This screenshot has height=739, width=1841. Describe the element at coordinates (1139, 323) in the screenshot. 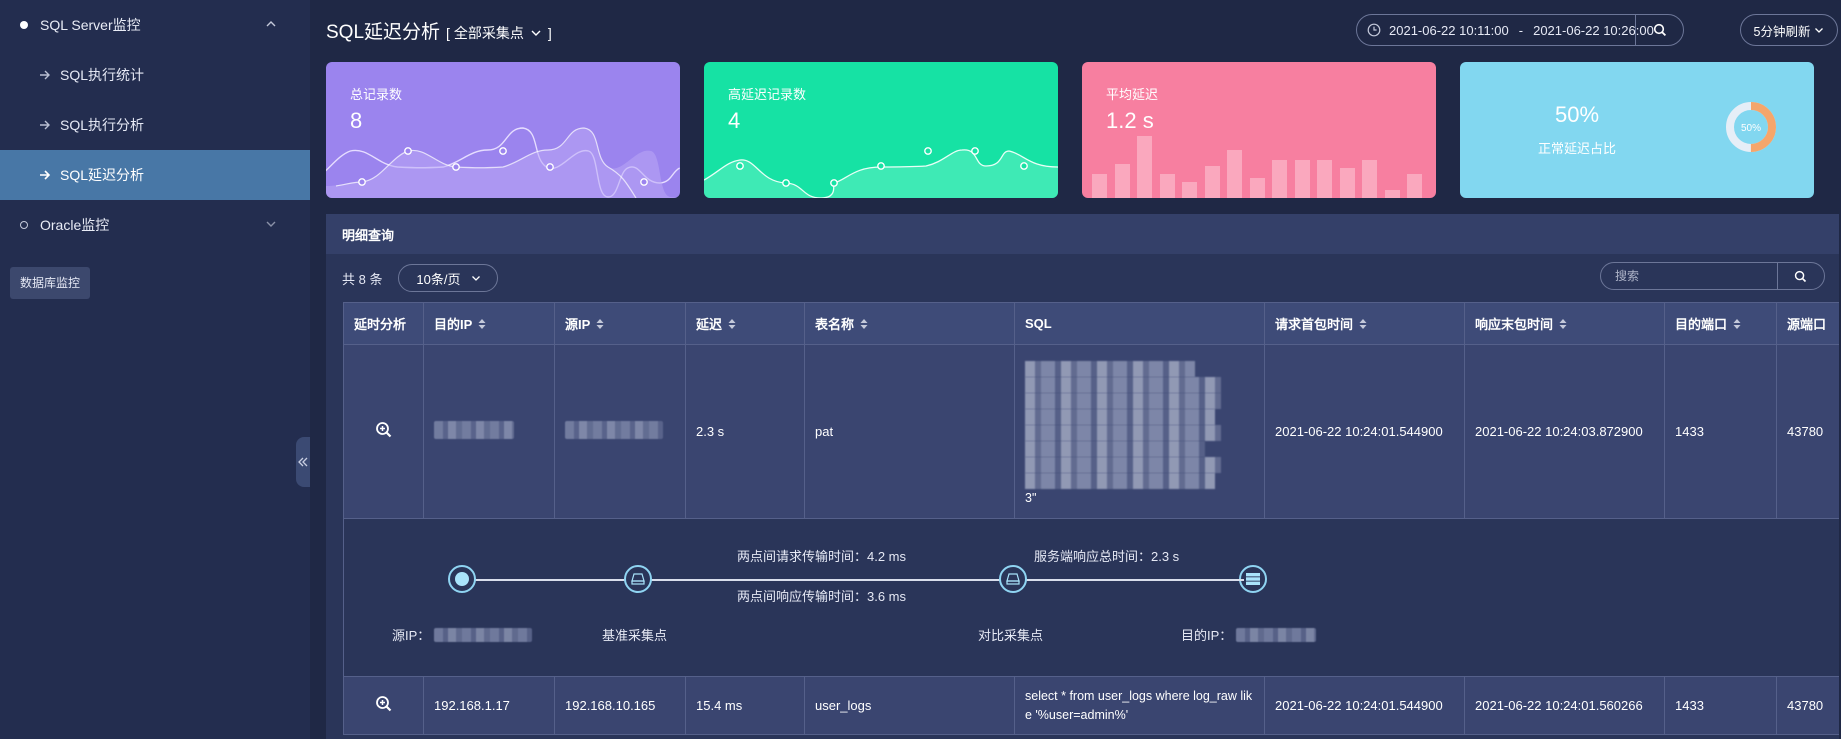

I see `col-sql: SQL` at that location.